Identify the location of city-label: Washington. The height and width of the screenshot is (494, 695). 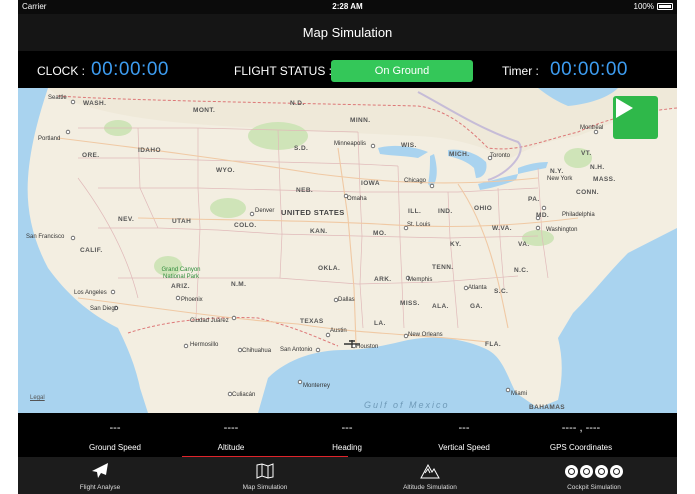
(562, 230).